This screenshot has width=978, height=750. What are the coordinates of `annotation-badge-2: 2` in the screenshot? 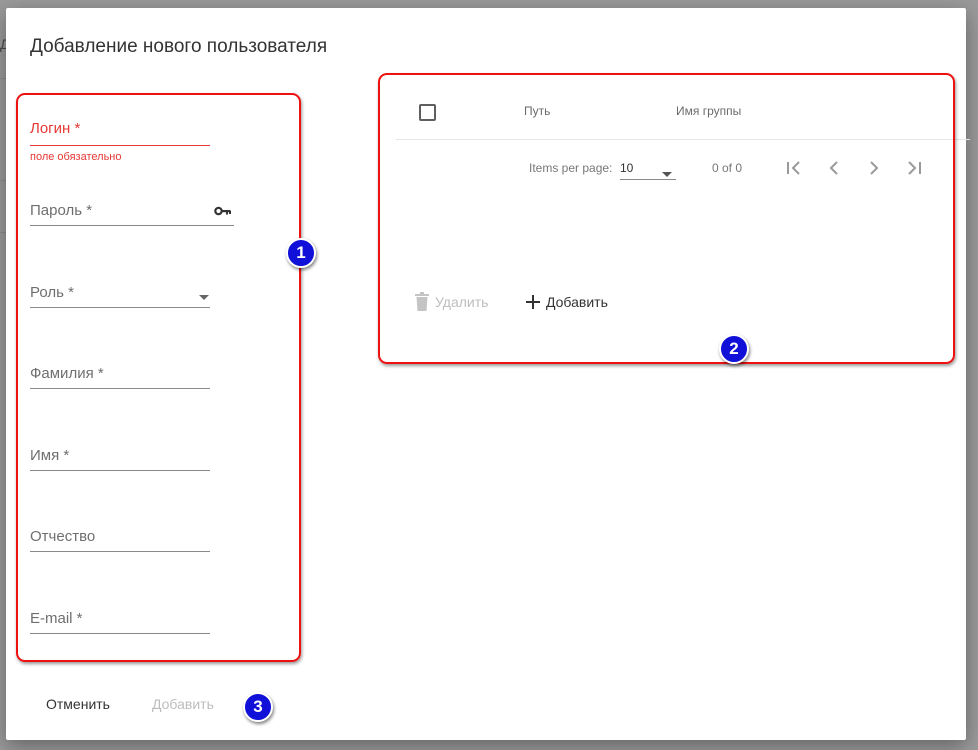 It's located at (734, 349).